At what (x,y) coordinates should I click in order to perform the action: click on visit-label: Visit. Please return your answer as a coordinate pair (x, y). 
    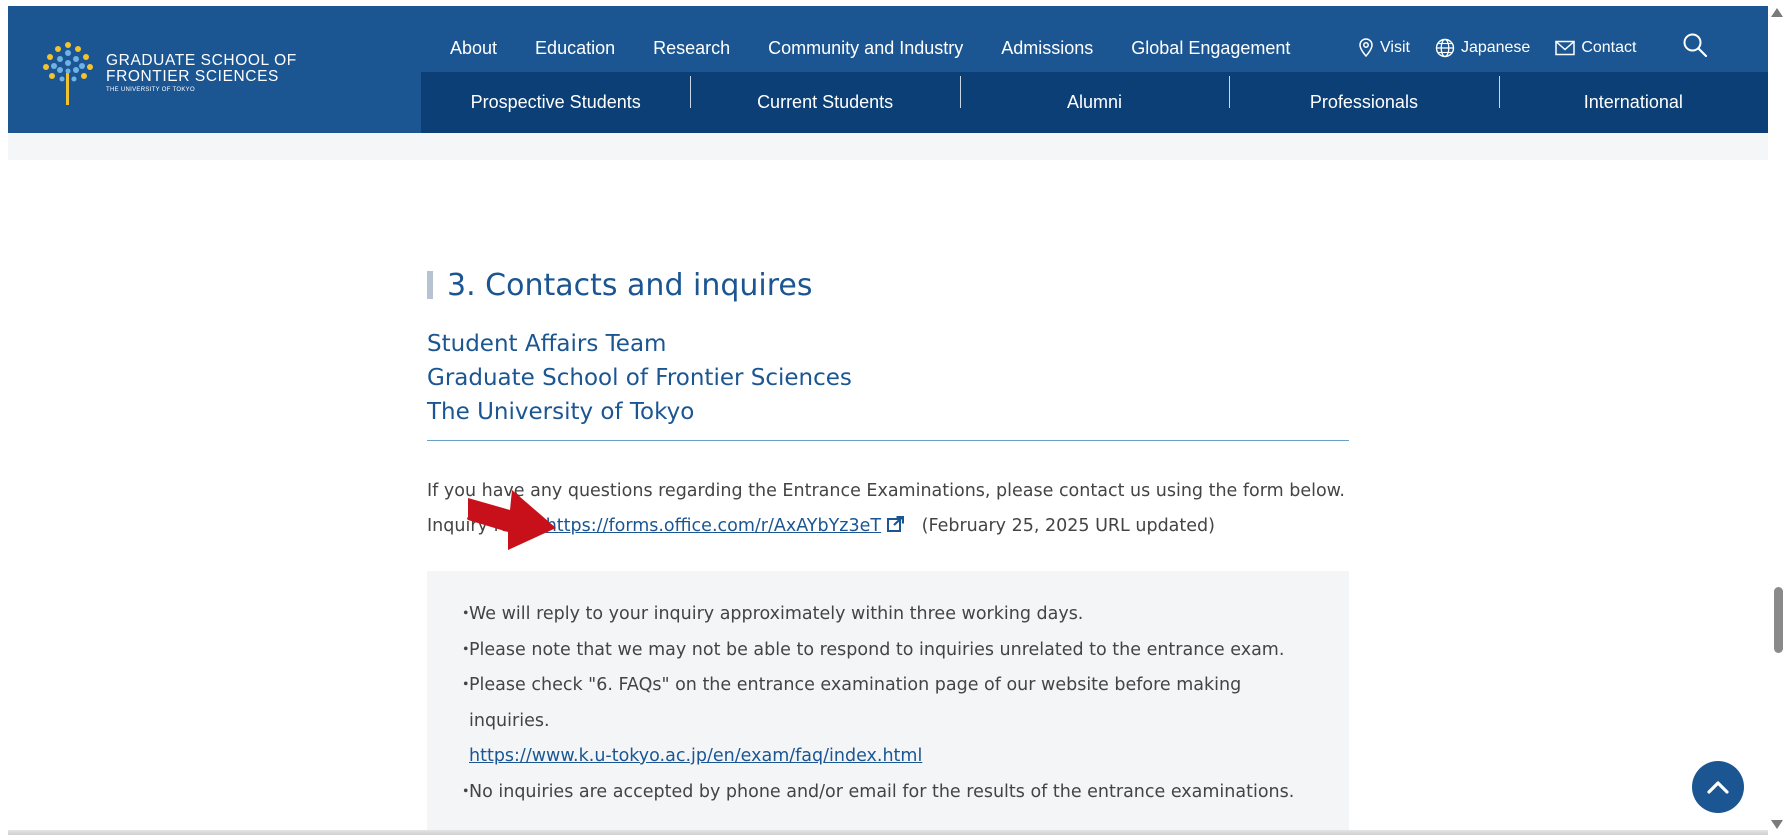
    Looking at the image, I should click on (1395, 47).